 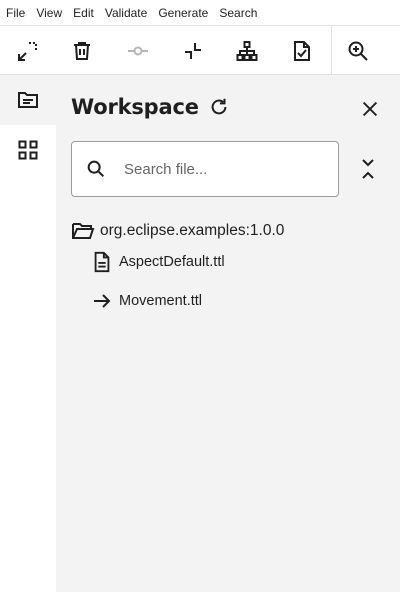 I want to click on tree-file-label: AspectDefault.ttl, so click(x=172, y=262).